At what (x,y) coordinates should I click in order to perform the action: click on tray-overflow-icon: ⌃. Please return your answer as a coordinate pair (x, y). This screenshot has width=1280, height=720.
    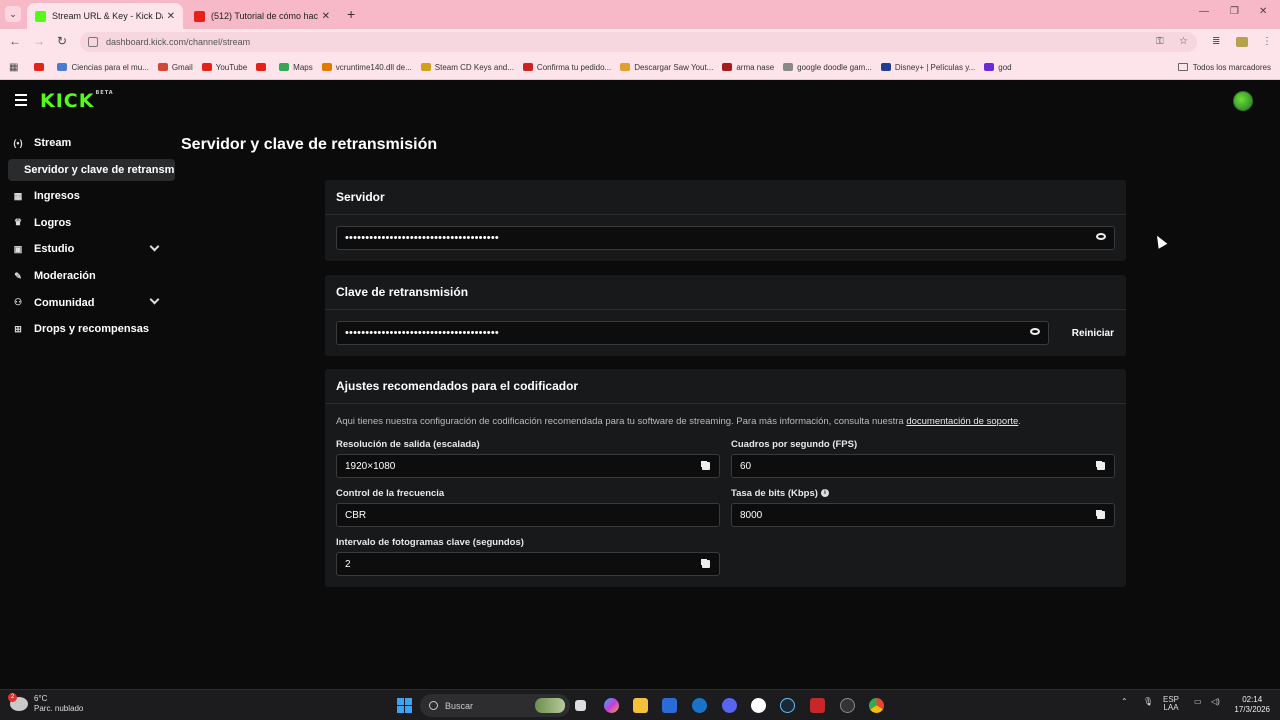
    Looking at the image, I should click on (1124, 702).